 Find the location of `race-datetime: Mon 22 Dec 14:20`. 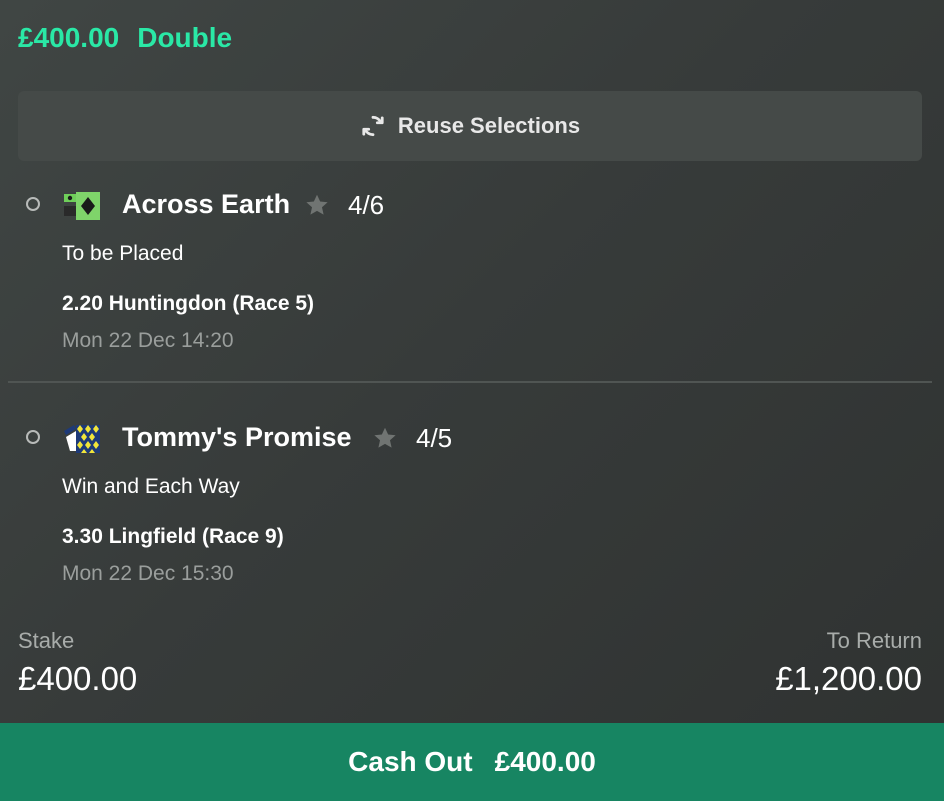

race-datetime: Mon 22 Dec 14:20 is located at coordinates (148, 340).